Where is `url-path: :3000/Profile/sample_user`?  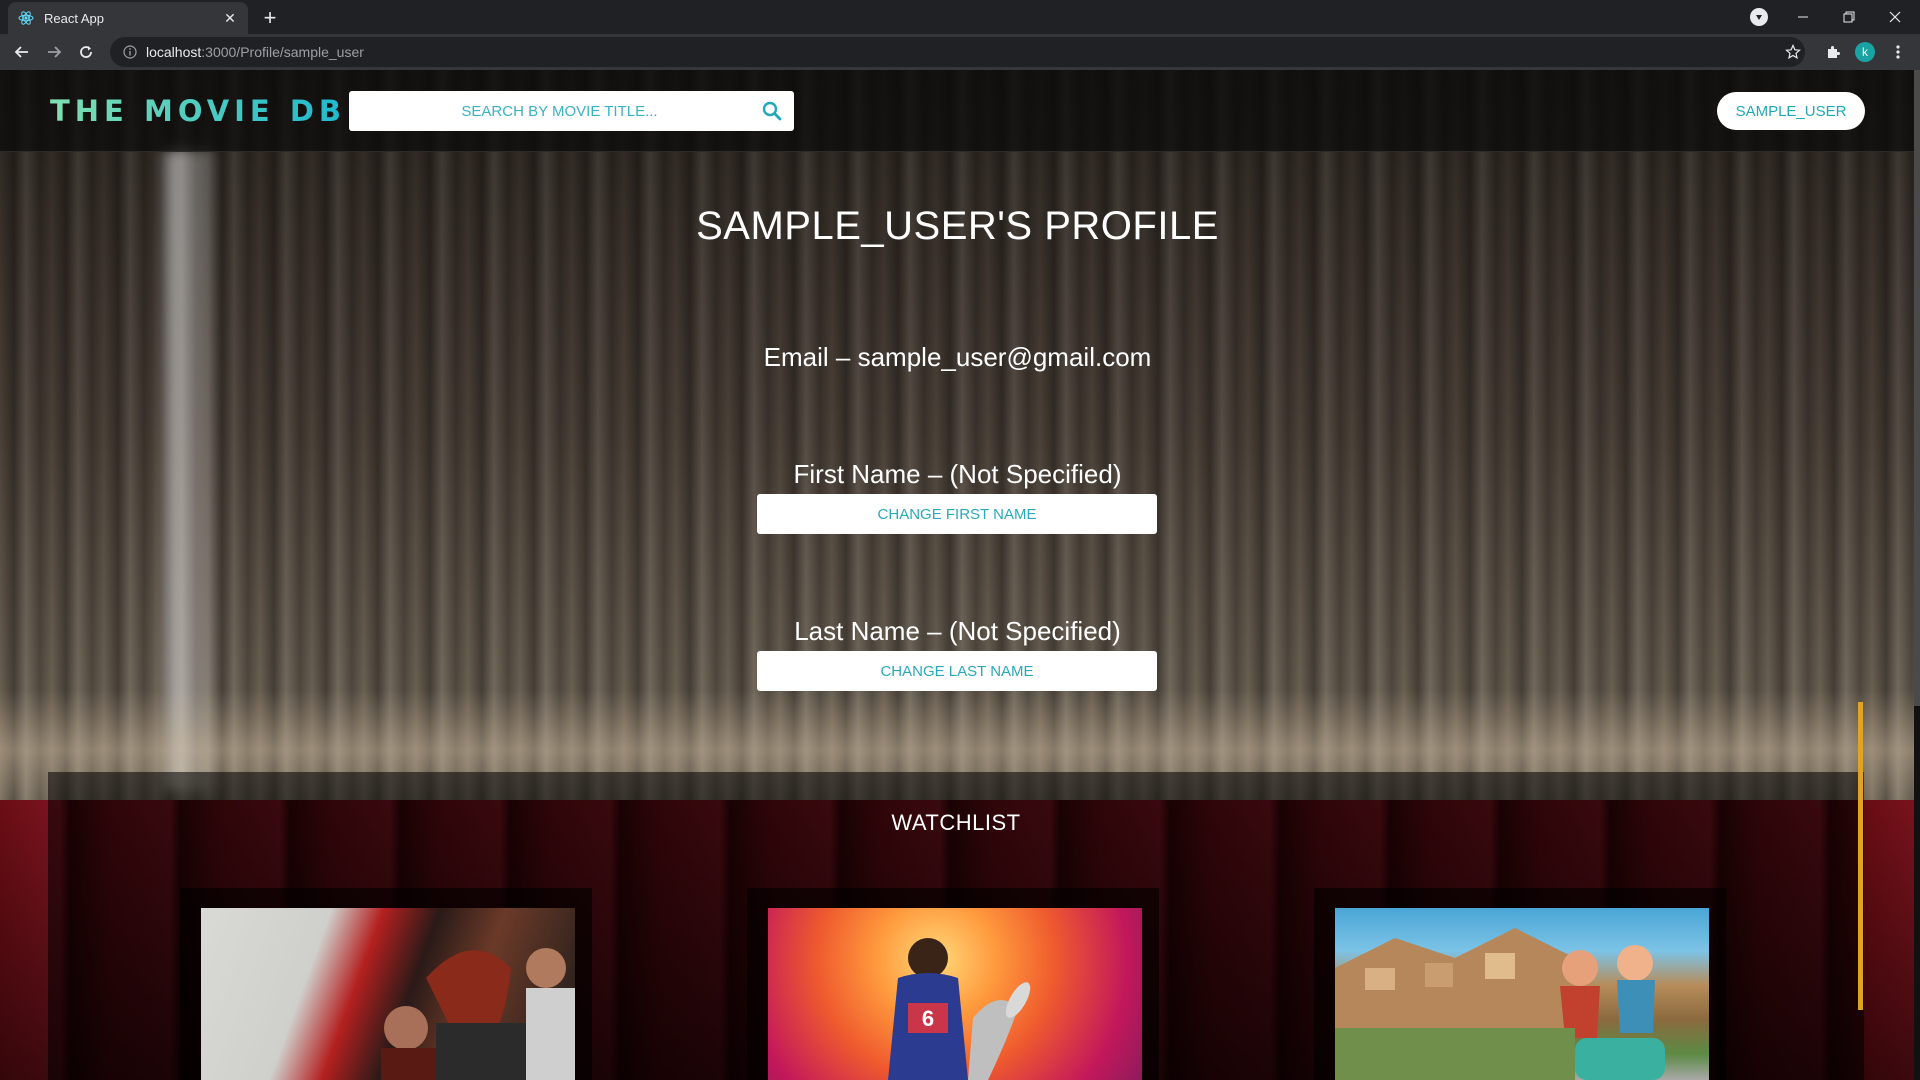
url-path: :3000/Profile/sample_user is located at coordinates (282, 52).